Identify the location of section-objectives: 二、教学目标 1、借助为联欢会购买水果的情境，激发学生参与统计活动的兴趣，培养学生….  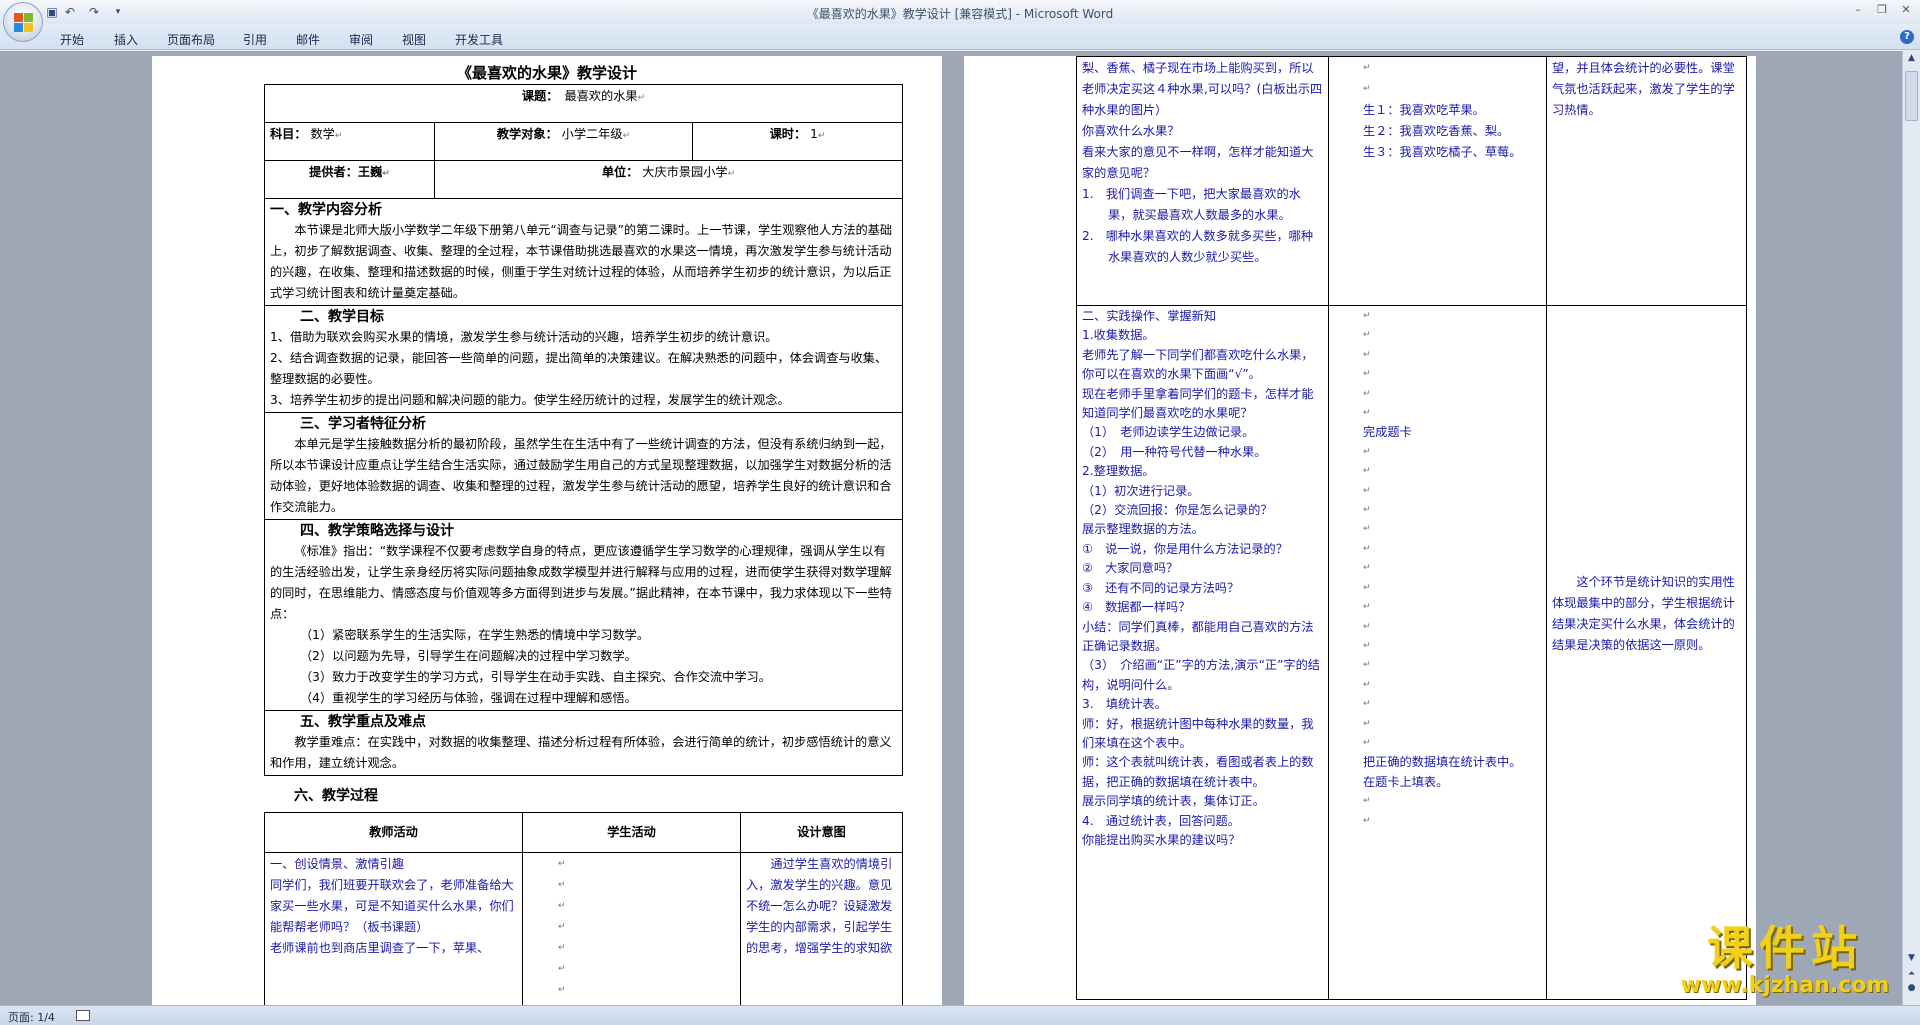
(583, 359).